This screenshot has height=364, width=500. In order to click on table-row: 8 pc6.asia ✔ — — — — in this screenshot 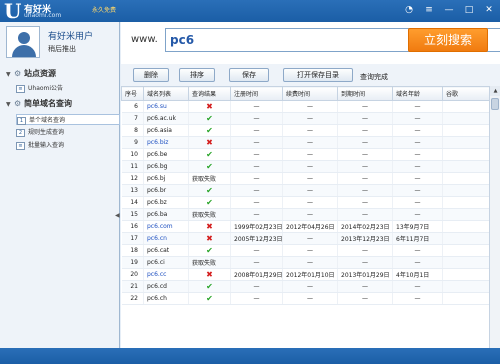, I will do `click(305, 130)`.